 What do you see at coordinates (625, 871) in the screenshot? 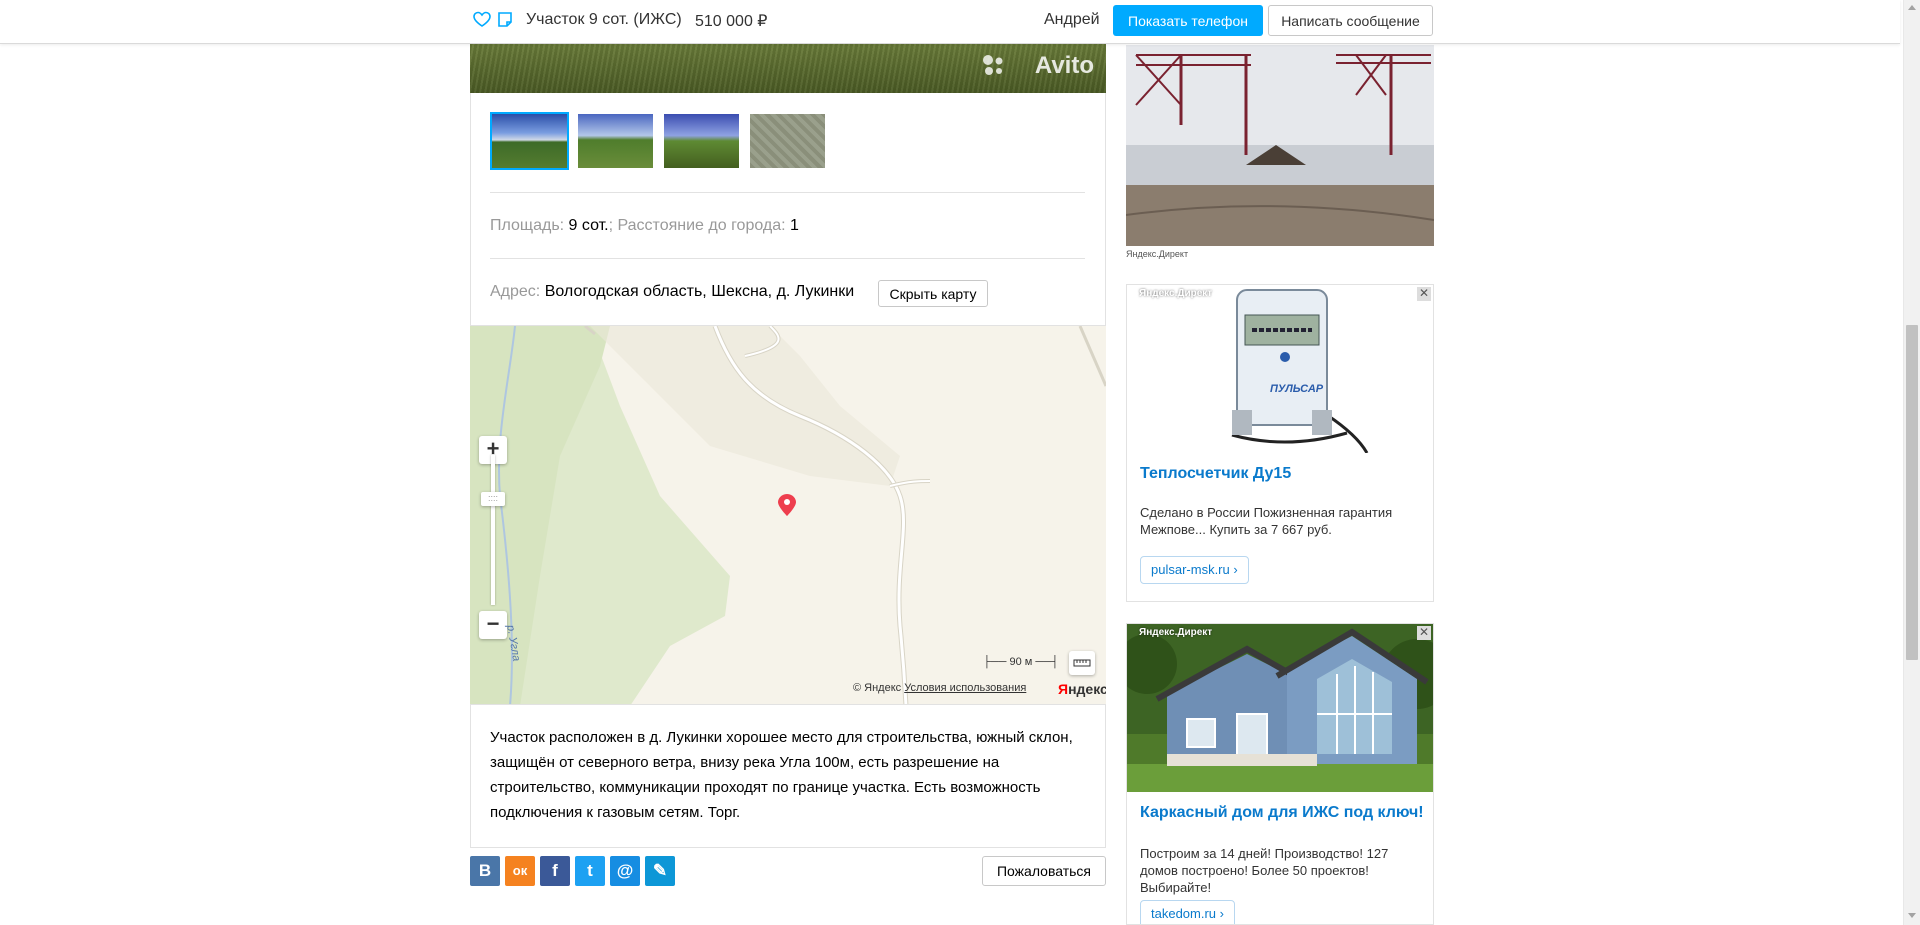
I see `share-mail-button: @` at bounding box center [625, 871].